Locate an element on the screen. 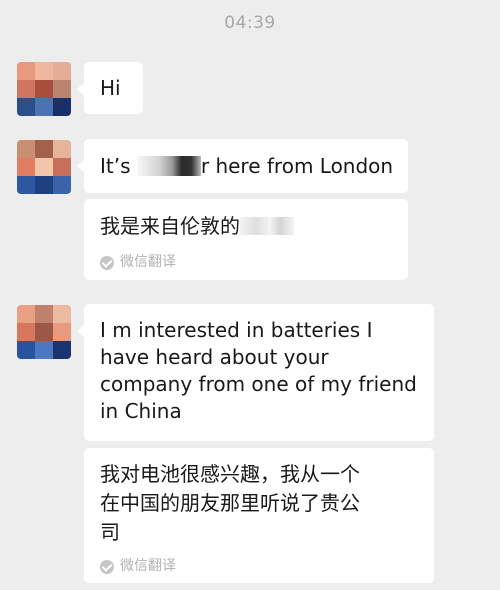 This screenshot has width=500, height=590. message-bubble: Hi is located at coordinates (110, 88).